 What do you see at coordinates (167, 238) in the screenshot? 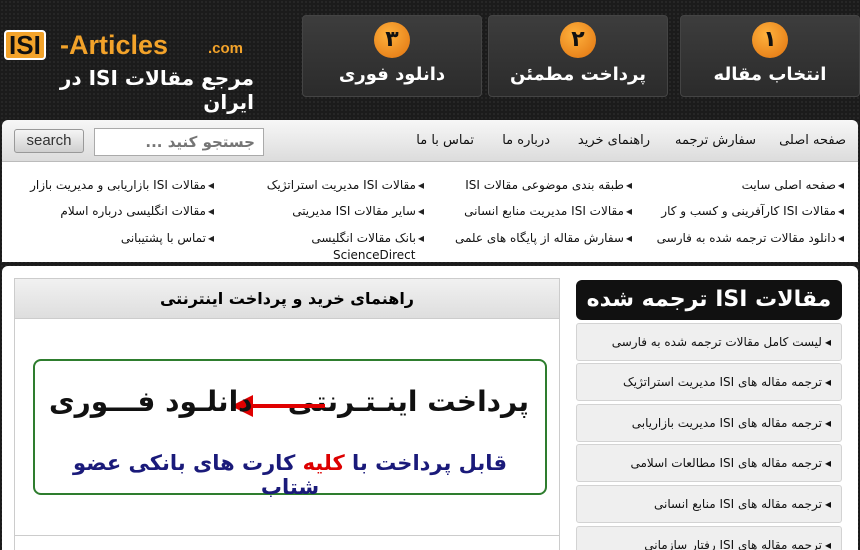
I see `sublink-support: تماس با پشتیبانی` at bounding box center [167, 238].